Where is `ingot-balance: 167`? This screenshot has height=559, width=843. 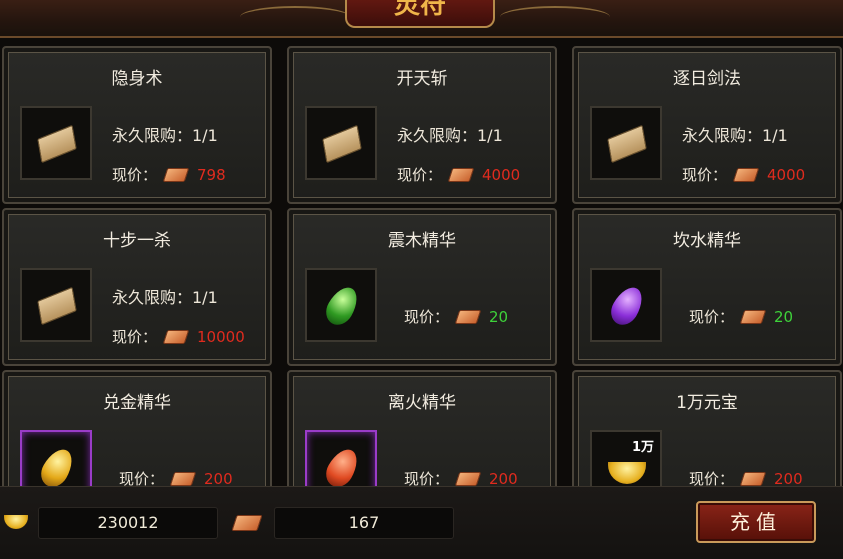
ingot-balance: 167 is located at coordinates (364, 523).